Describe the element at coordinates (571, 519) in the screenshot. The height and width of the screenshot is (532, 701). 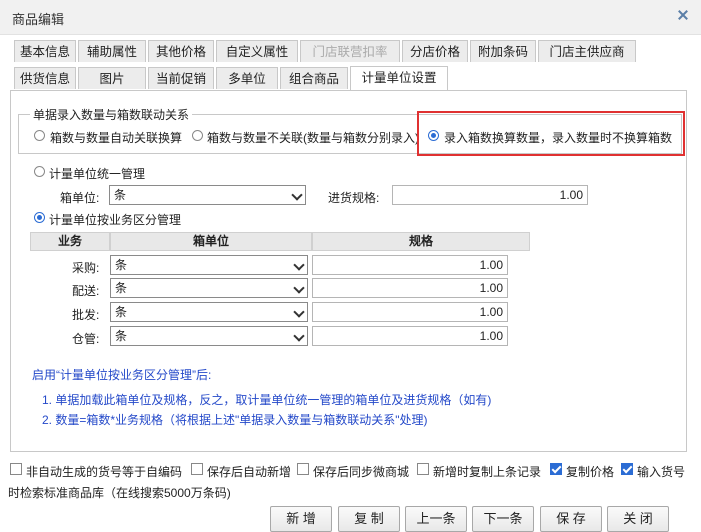
I see `save-button: 保 存` at that location.